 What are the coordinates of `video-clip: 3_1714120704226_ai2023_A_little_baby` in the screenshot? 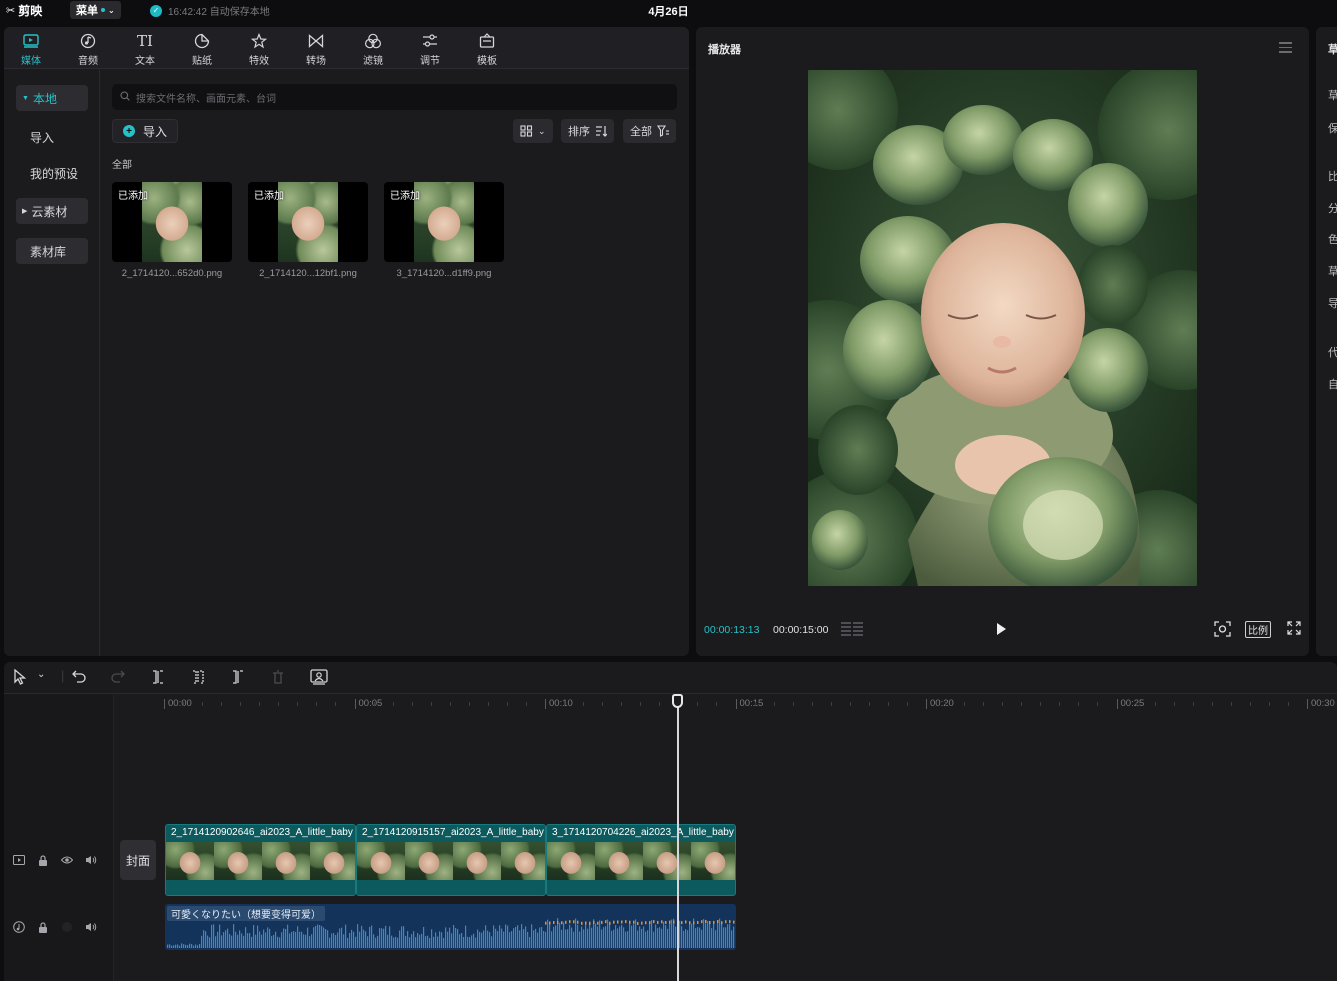 It's located at (641, 860).